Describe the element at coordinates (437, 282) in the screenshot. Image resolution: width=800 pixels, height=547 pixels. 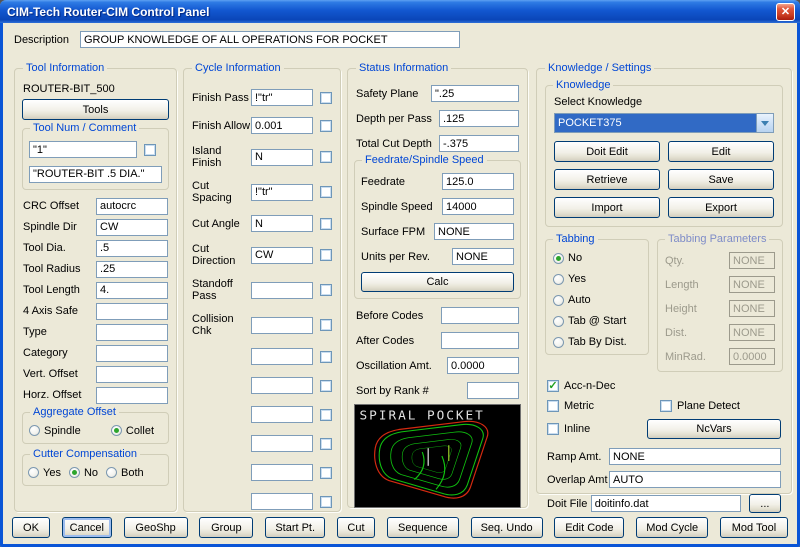
I see `calc-button: Calc` at that location.